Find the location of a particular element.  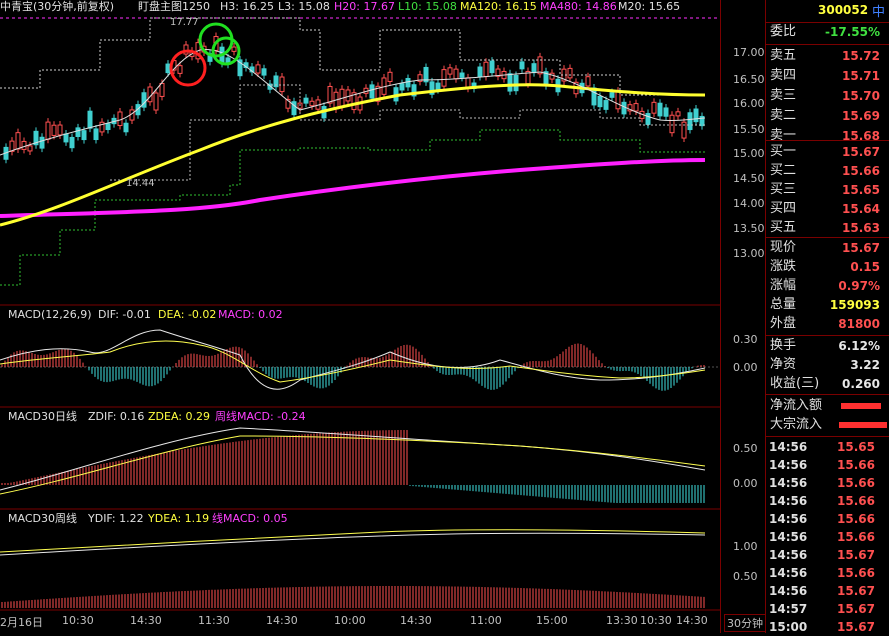

x-tick: 11:00 is located at coordinates (486, 620).